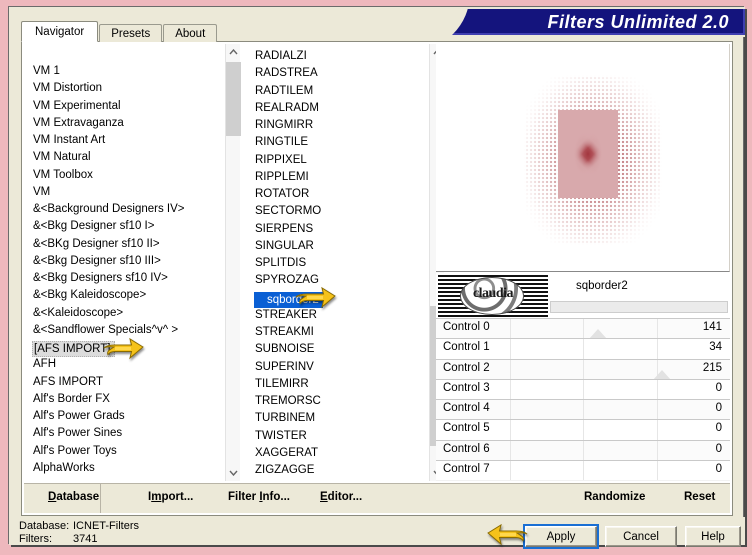  Describe the element at coordinates (331, 142) in the screenshot. I see `list-item: RINGTILE` at that location.